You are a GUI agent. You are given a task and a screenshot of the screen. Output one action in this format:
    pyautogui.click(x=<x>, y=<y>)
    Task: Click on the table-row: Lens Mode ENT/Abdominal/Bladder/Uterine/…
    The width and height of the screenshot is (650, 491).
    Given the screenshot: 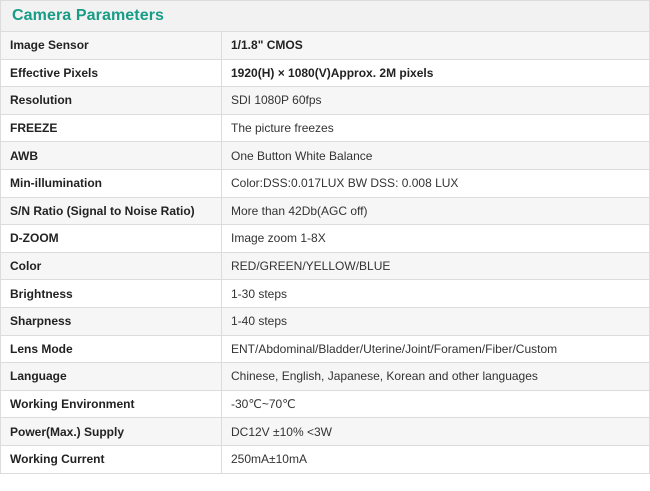 What is the action you would take?
    pyautogui.click(x=325, y=349)
    